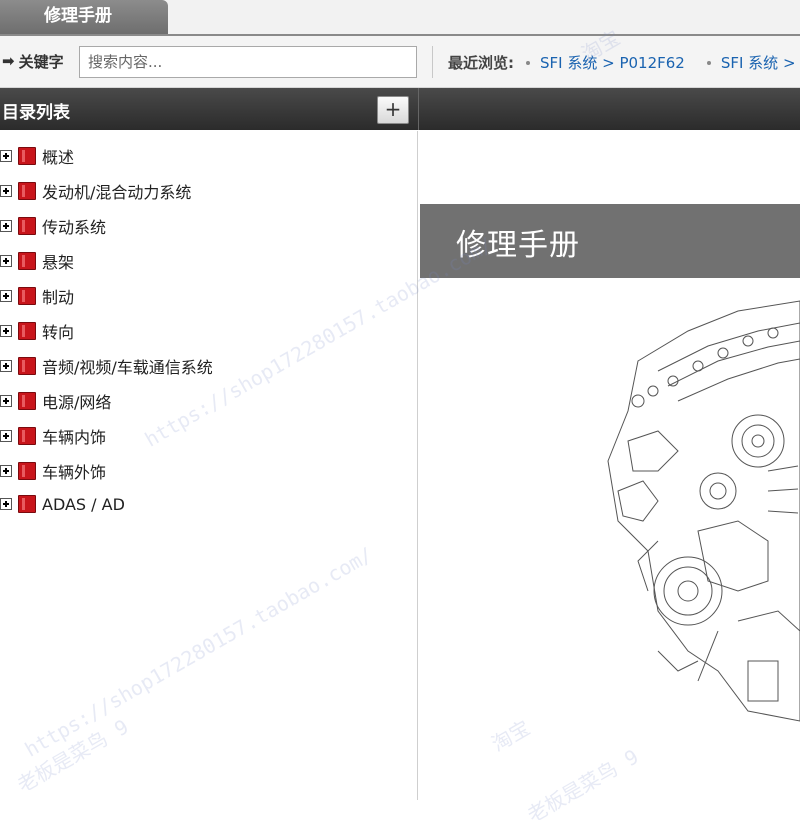  What do you see at coordinates (209, 109) in the screenshot?
I see `toc-header: 目录列表 +` at bounding box center [209, 109].